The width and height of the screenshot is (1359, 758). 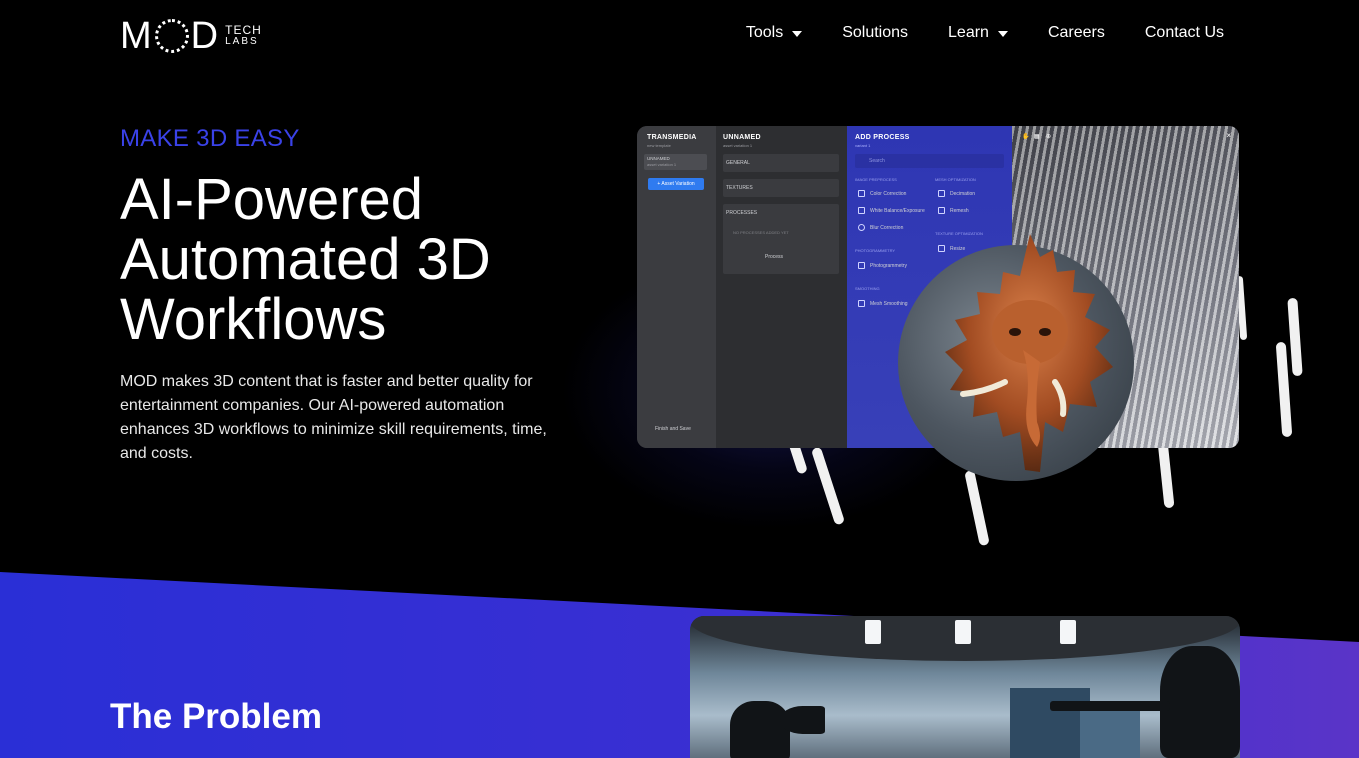 I want to click on ganesha-head-illustration, so click(x=1029, y=353).